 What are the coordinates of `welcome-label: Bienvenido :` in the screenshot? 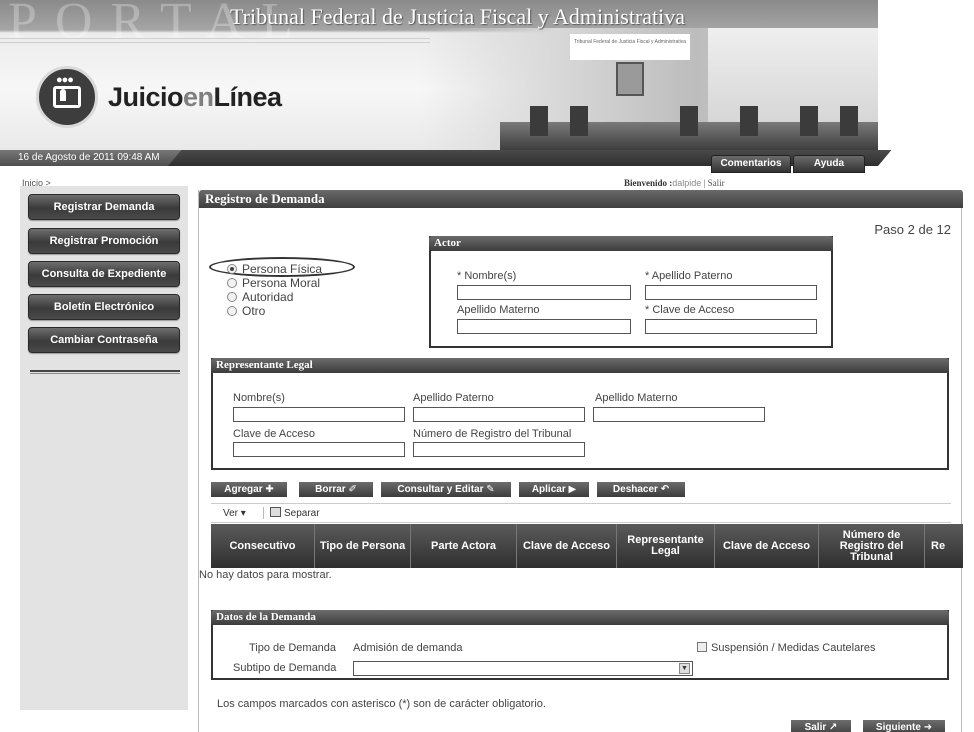 It's located at (648, 183).